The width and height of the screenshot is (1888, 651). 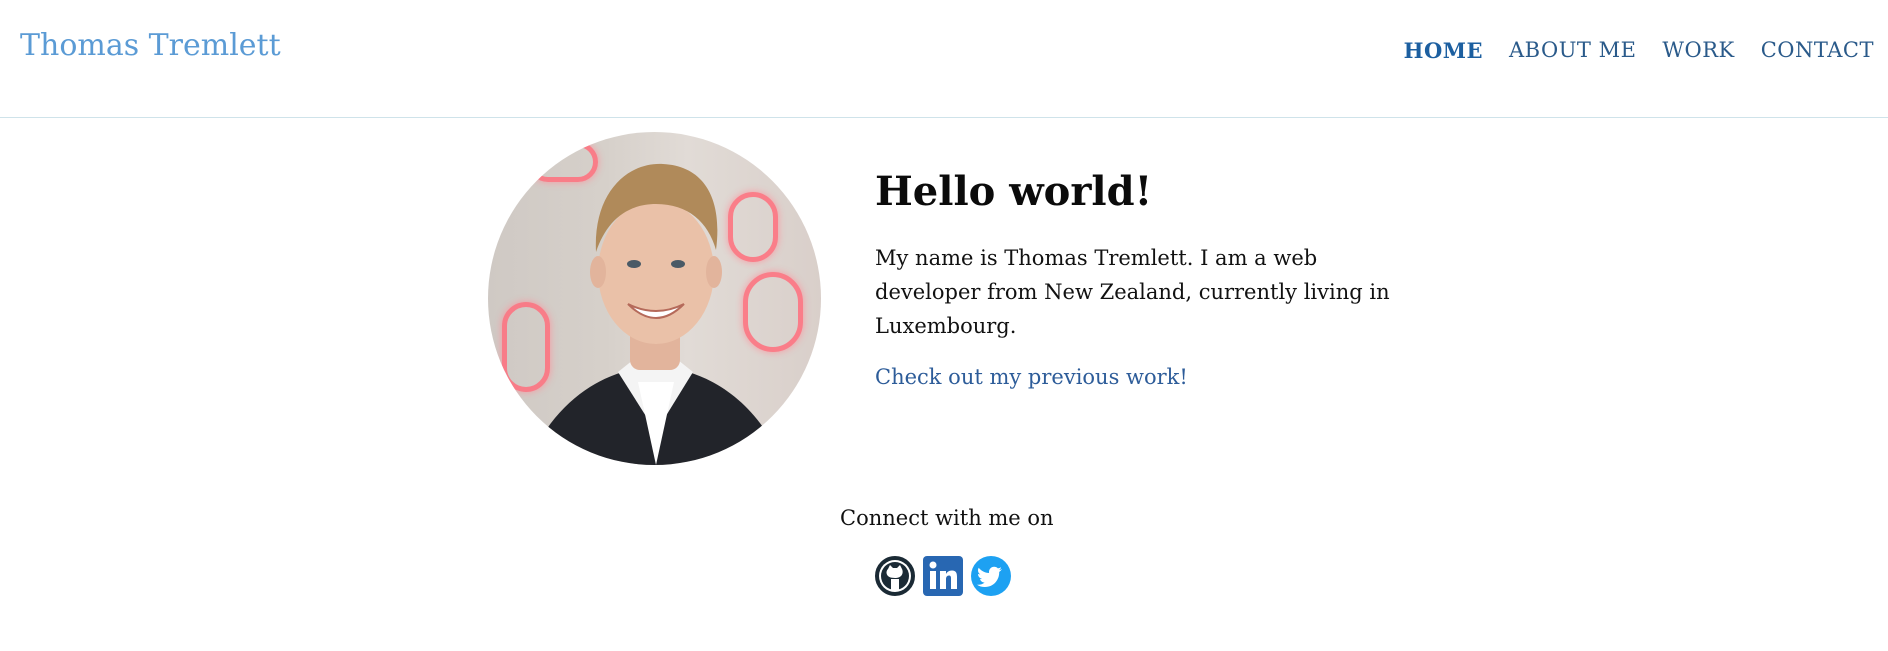 What do you see at coordinates (655, 314) in the screenshot?
I see `portrait-figure` at bounding box center [655, 314].